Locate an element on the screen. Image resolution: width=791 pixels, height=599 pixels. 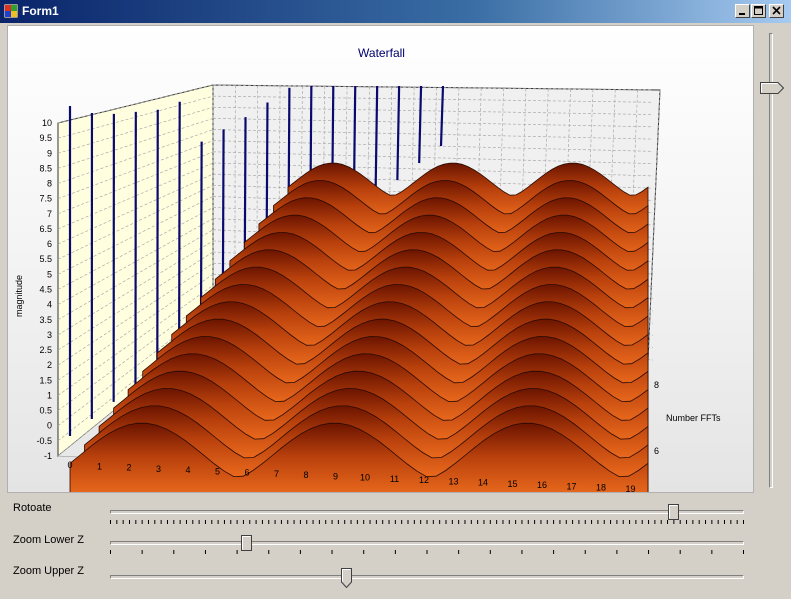
window-title: Form1 is located at coordinates (40, 11).